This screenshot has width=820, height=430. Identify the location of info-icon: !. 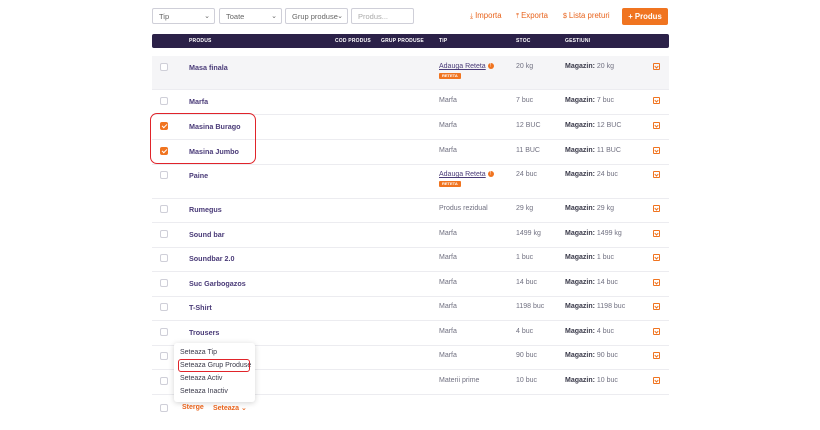
(490, 174).